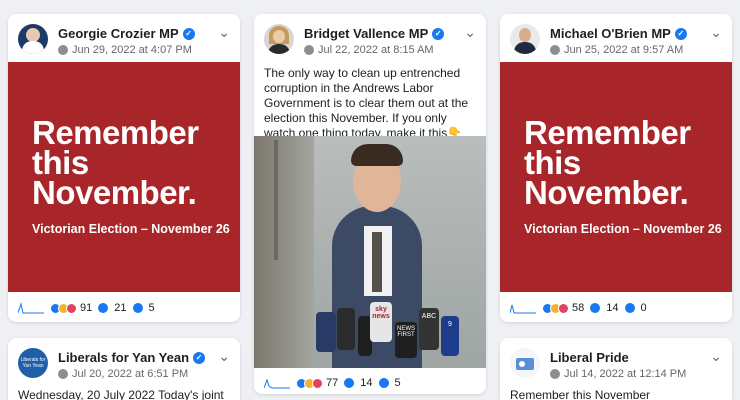 The height and width of the screenshot is (400, 740). I want to click on author-name: Michael O'Brien MP ✓, so click(618, 33).